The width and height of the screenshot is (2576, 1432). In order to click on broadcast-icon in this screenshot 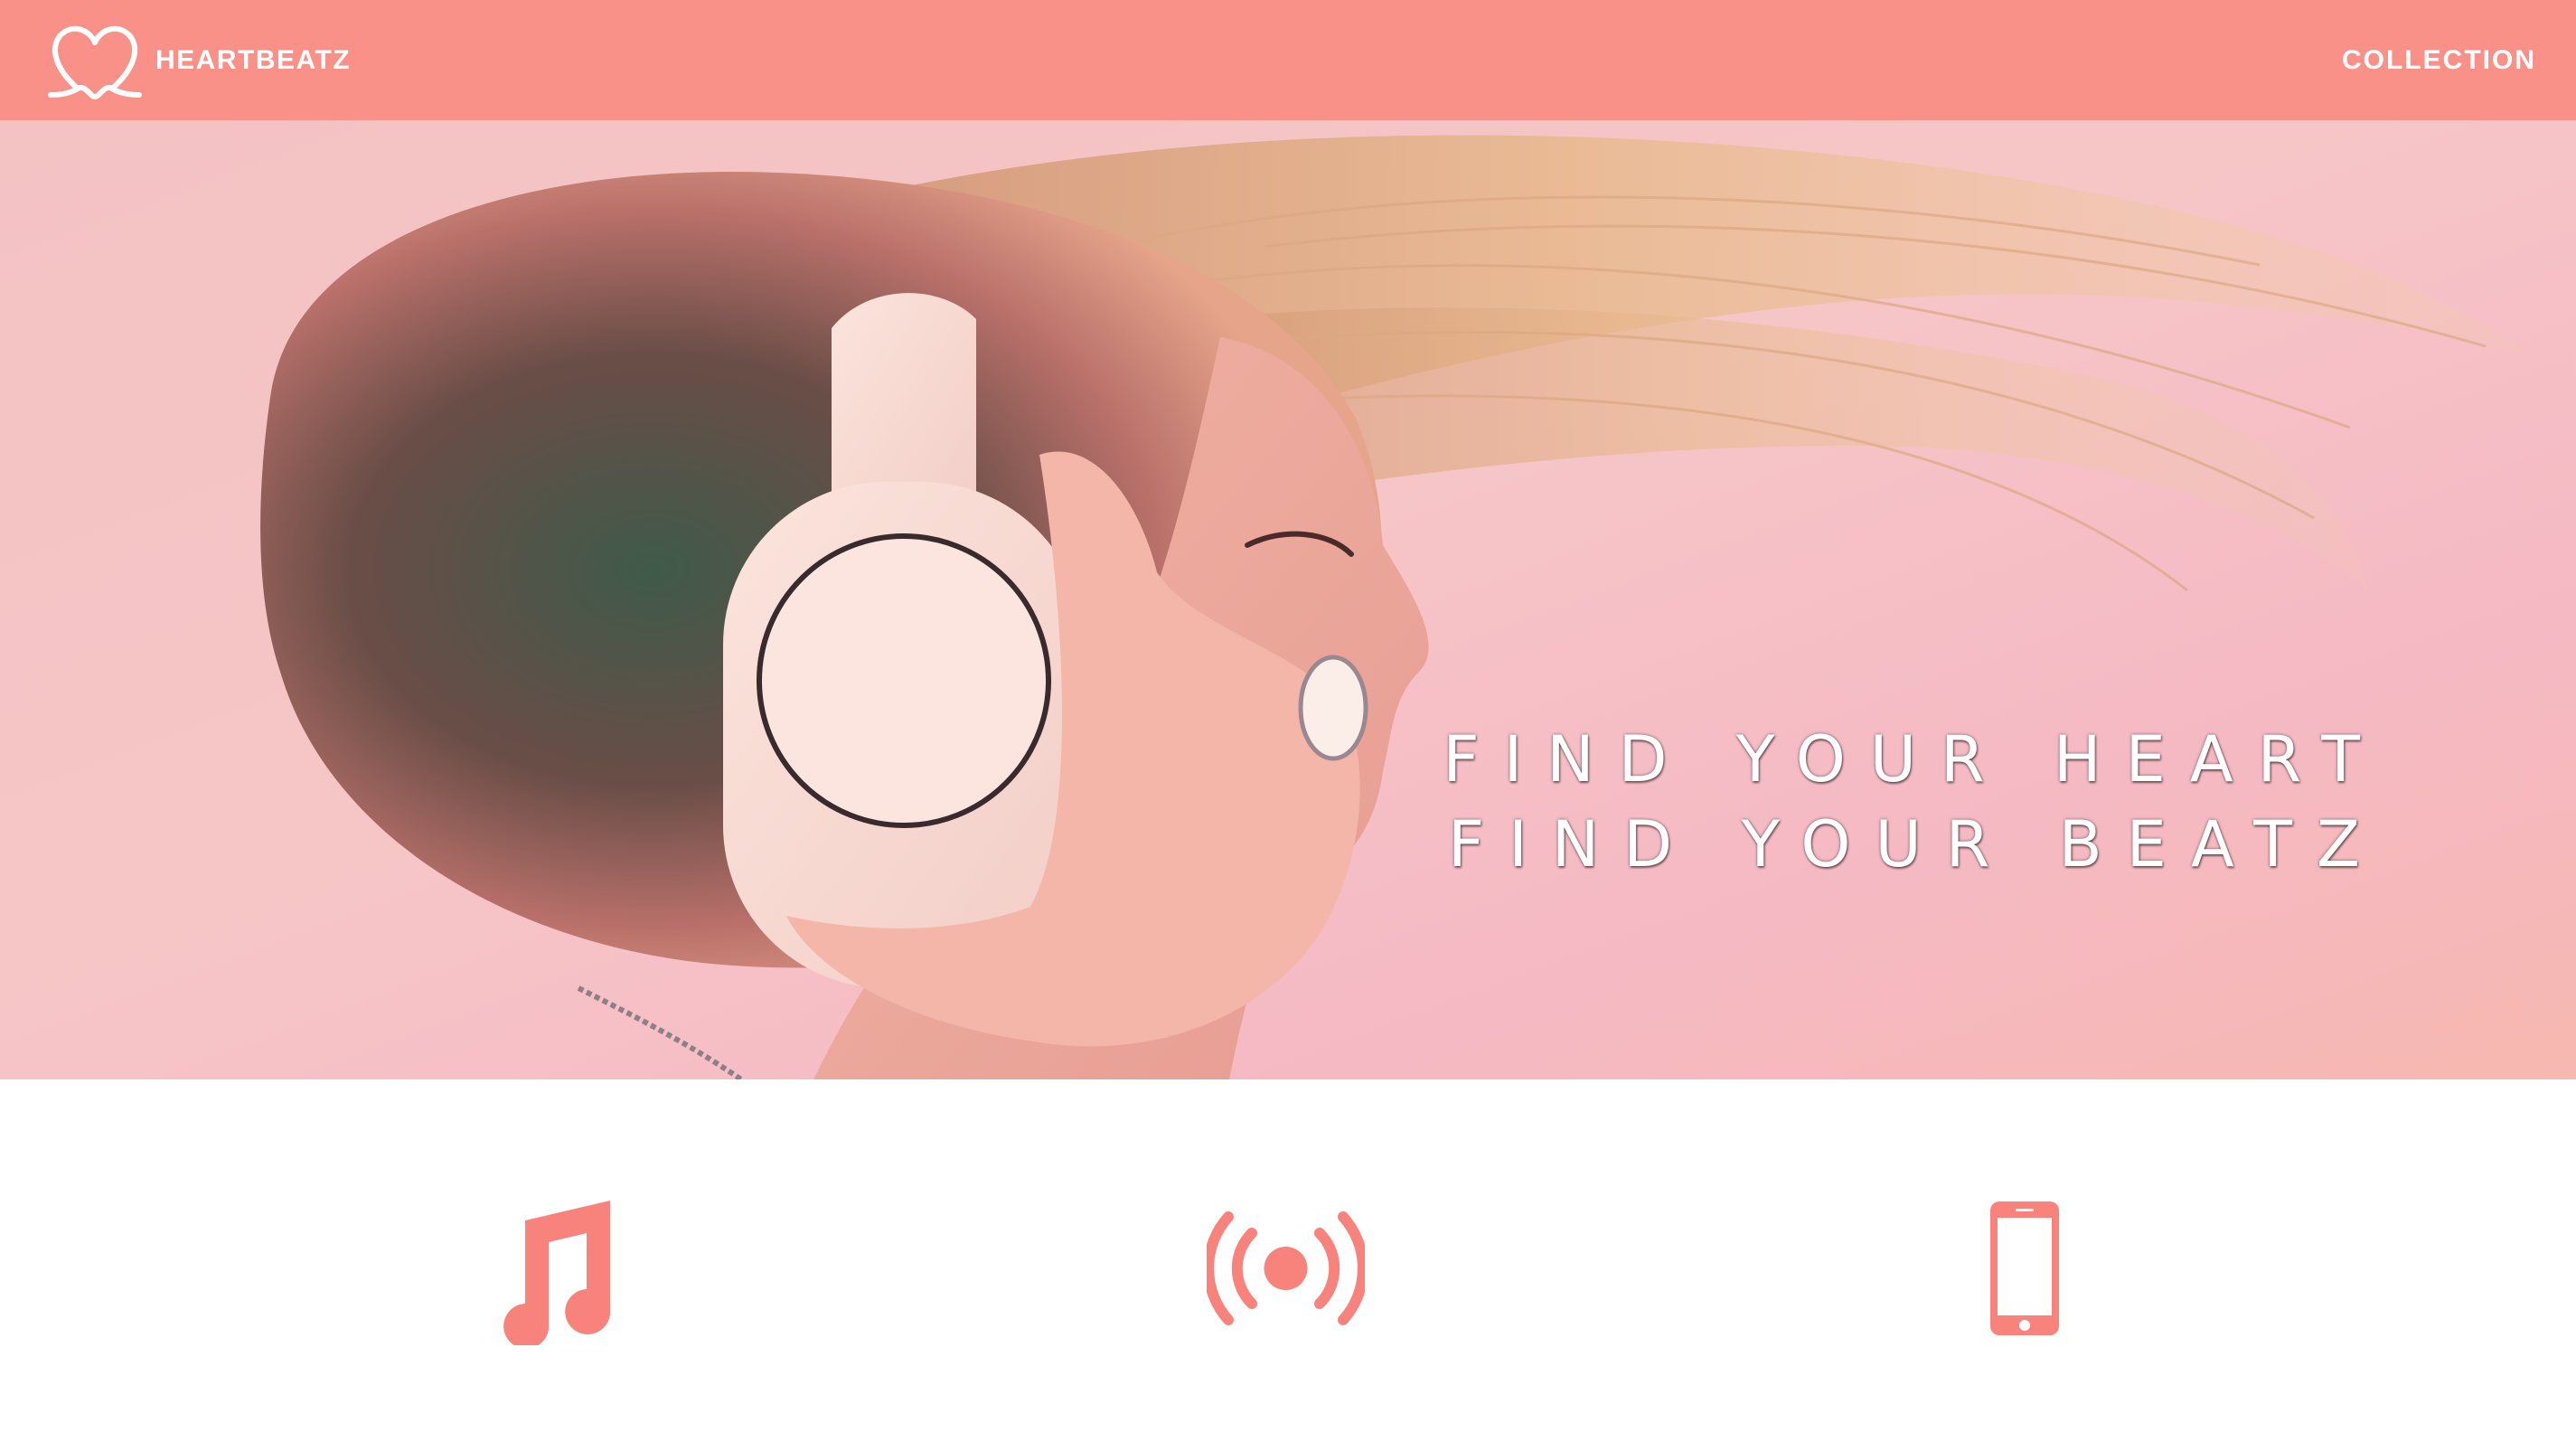, I will do `click(1286, 1268)`.